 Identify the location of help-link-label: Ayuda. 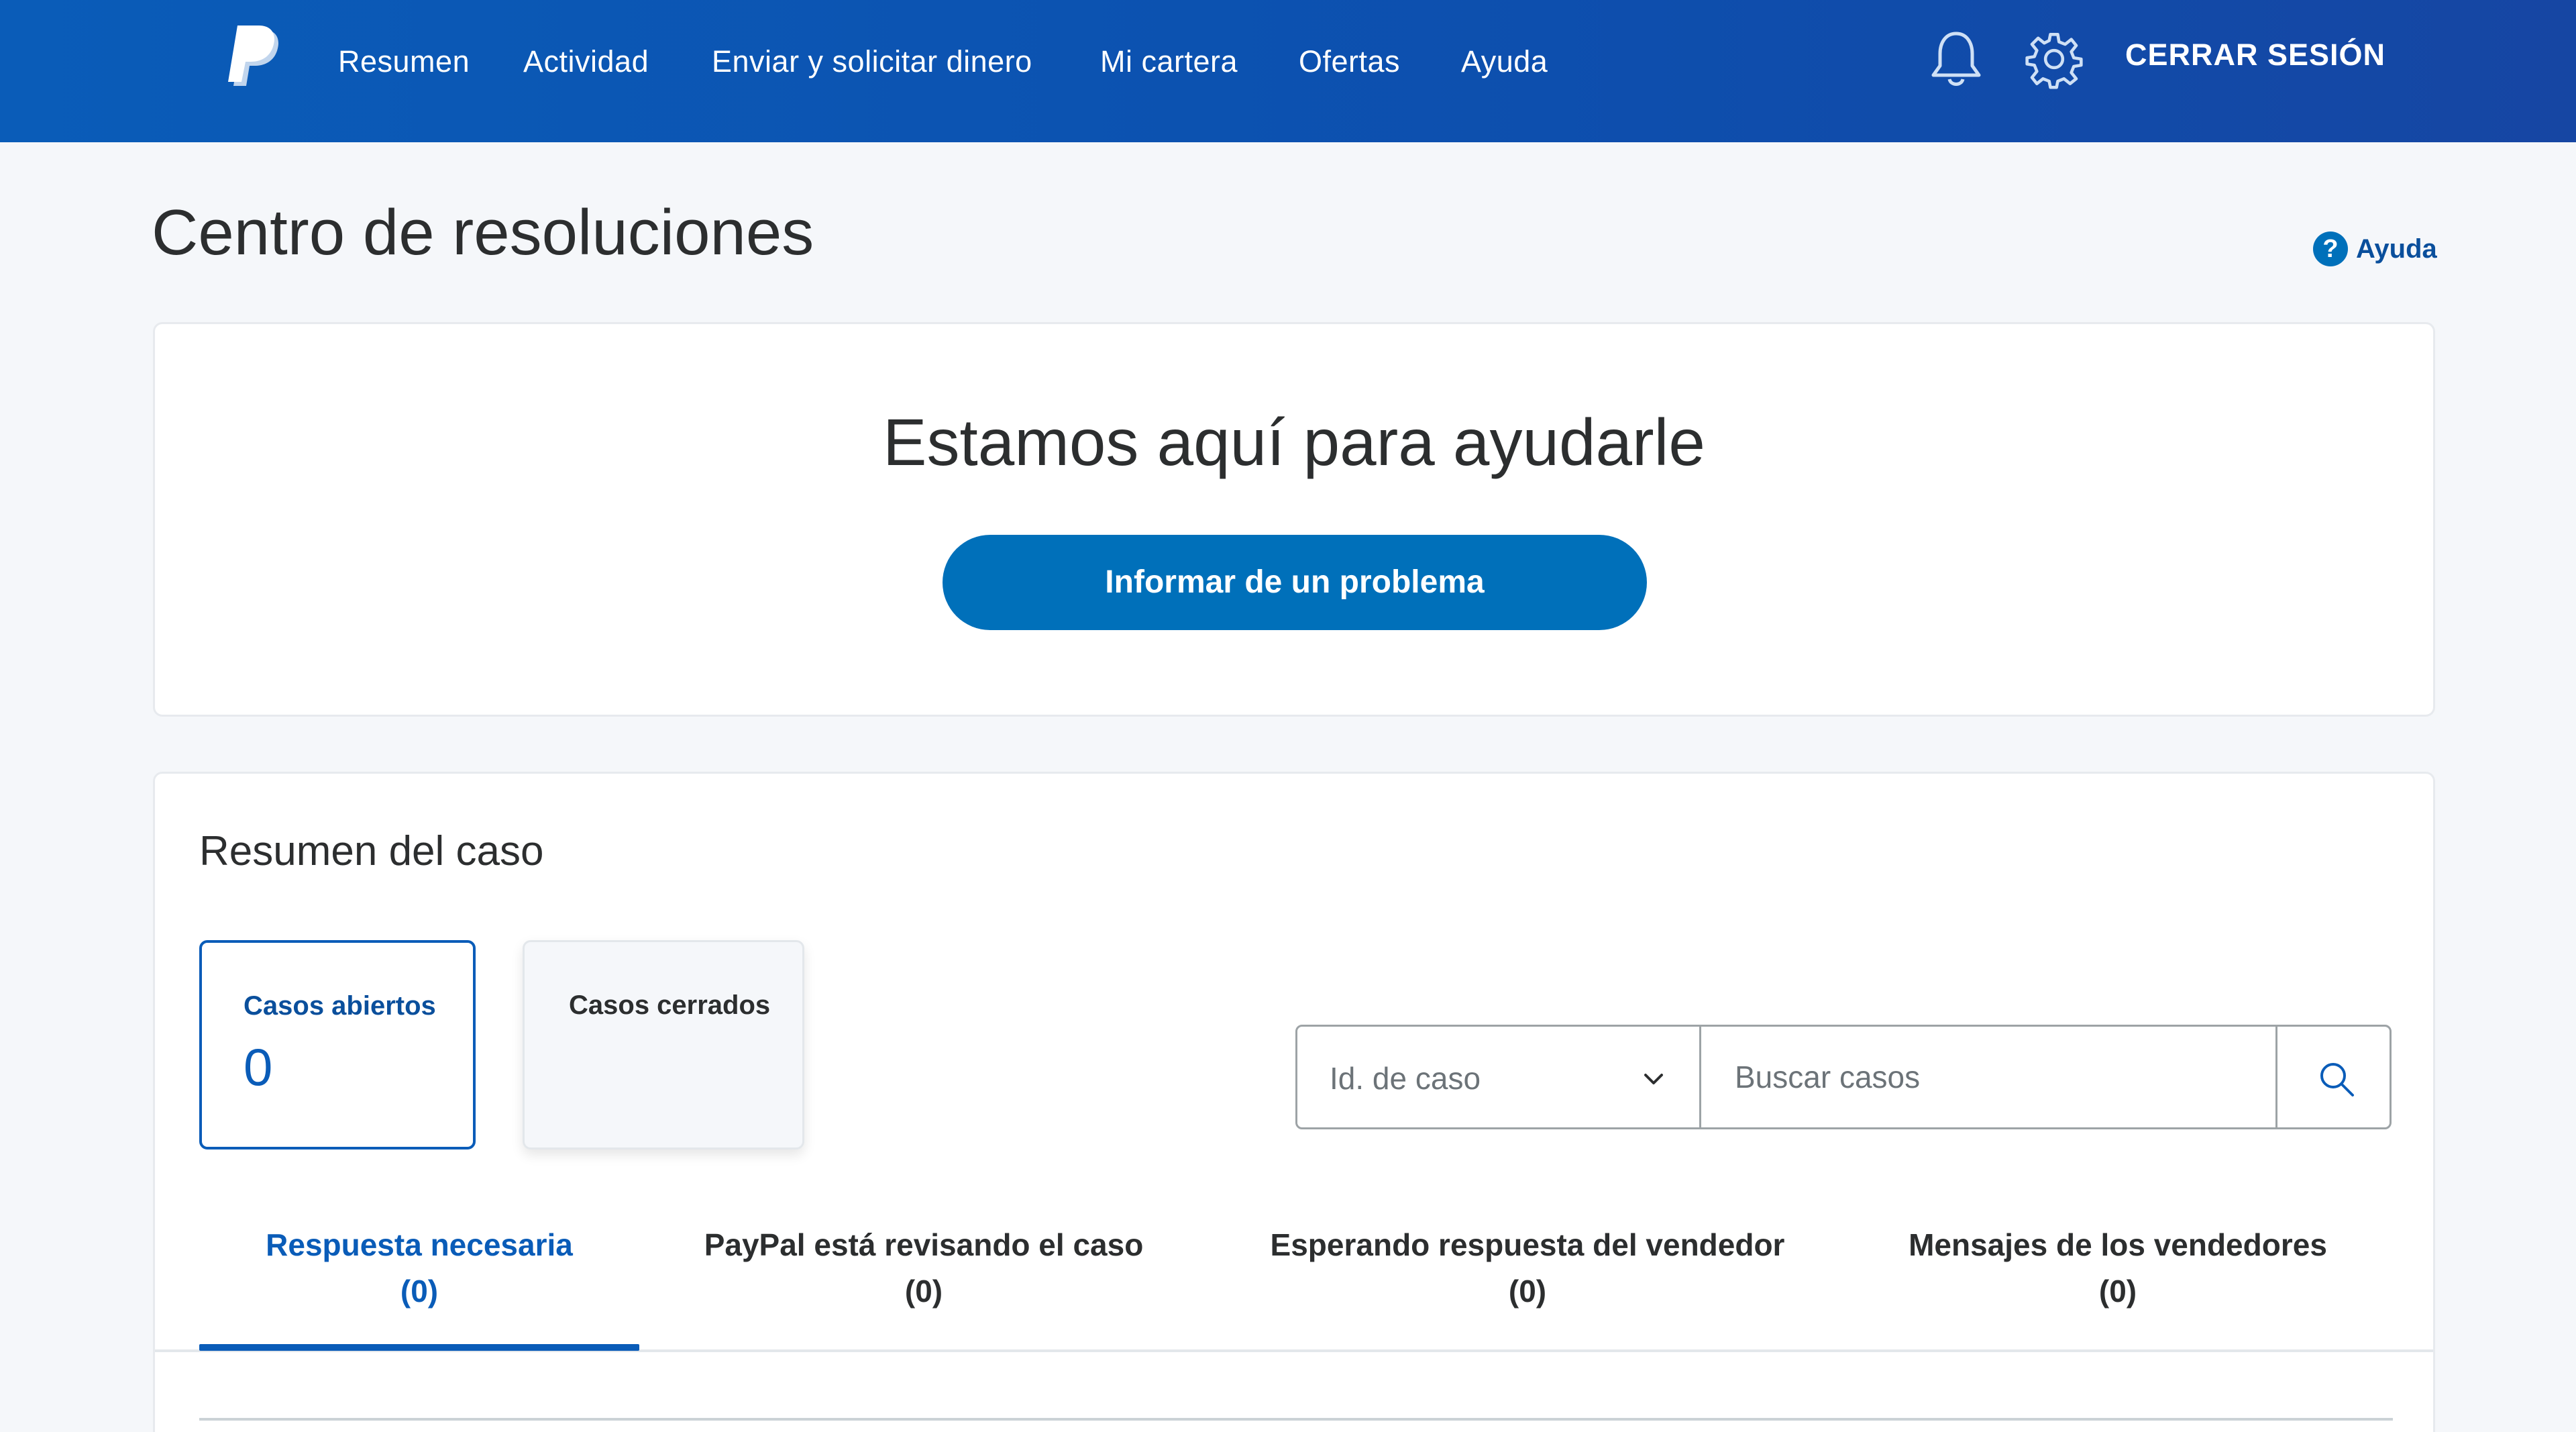
(2396, 249).